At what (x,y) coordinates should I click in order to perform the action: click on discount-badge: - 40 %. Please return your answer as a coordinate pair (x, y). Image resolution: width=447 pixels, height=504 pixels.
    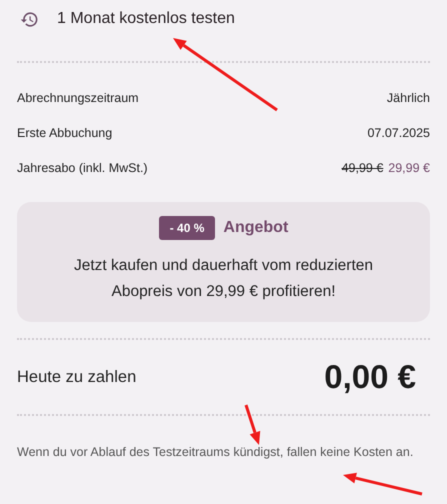
    Looking at the image, I should click on (187, 228).